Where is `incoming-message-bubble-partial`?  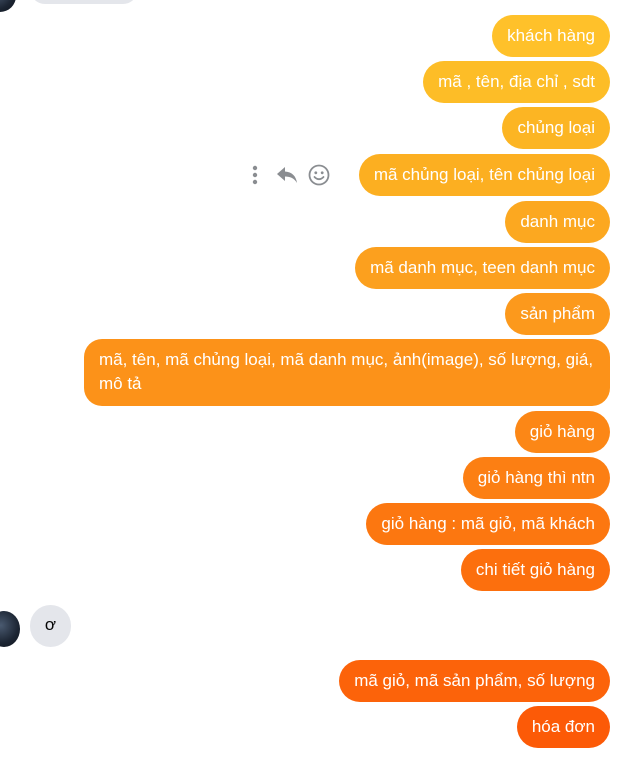
incoming-message-bubble-partial is located at coordinates (84, 2).